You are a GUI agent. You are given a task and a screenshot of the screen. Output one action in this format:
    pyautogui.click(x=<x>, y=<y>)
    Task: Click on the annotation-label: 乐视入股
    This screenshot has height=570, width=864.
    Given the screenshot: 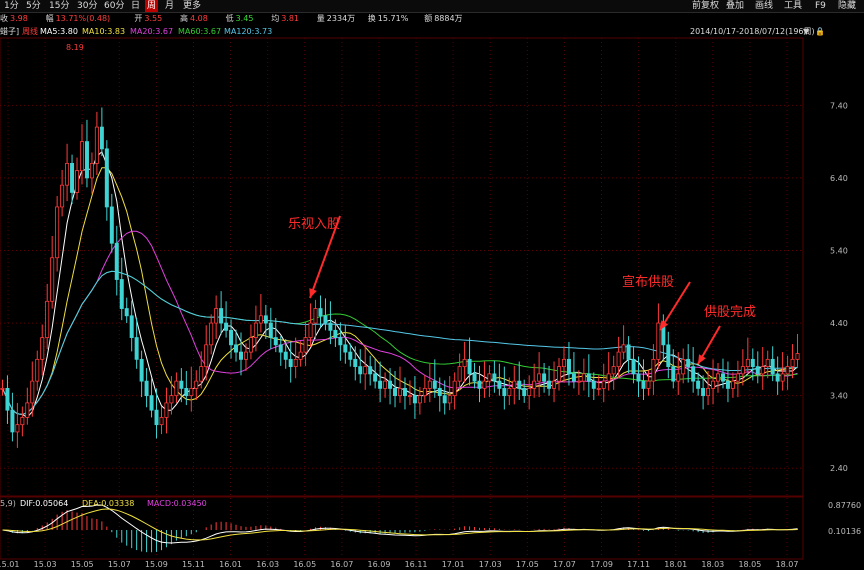 What is the action you would take?
    pyautogui.click(x=314, y=224)
    